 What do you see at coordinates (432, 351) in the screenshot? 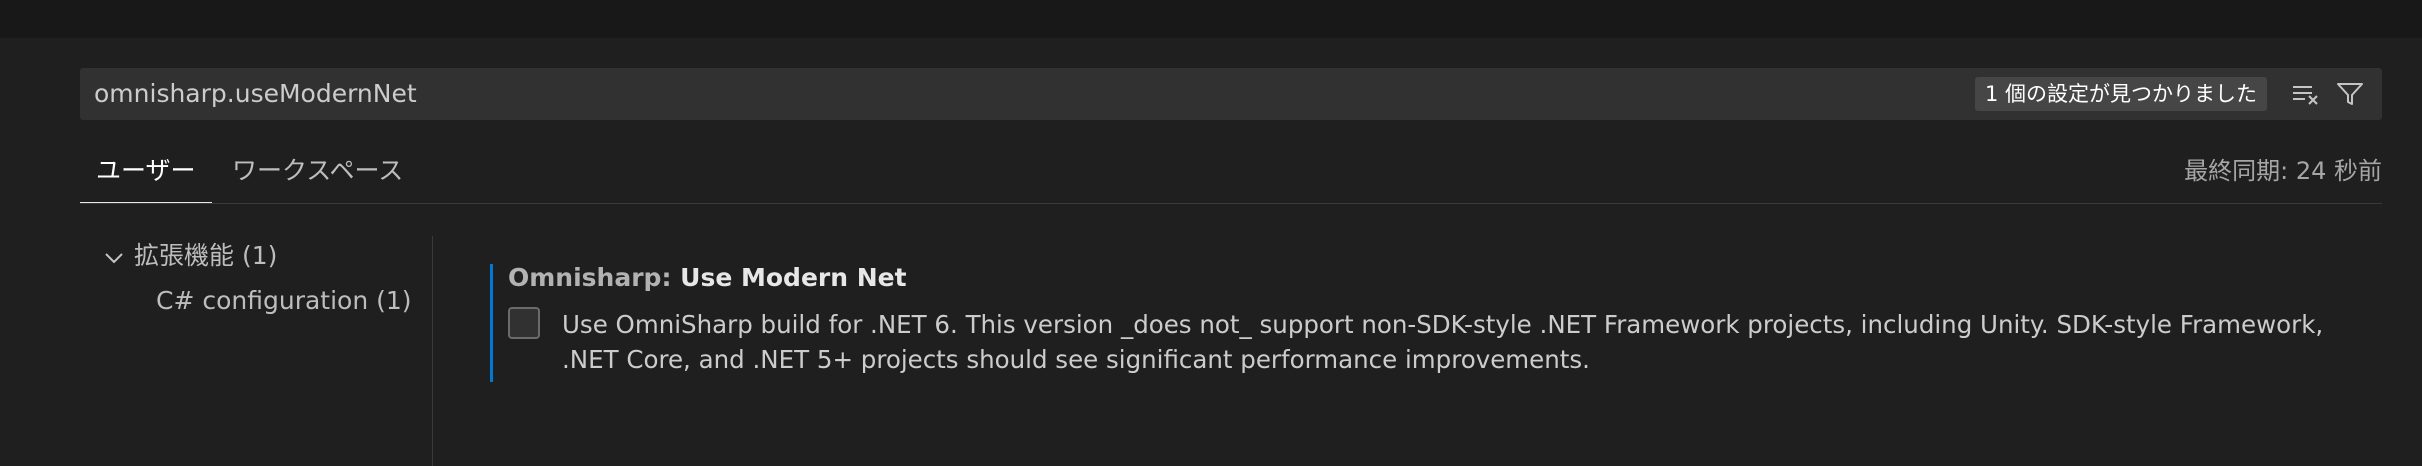
I see `toc-divider` at bounding box center [432, 351].